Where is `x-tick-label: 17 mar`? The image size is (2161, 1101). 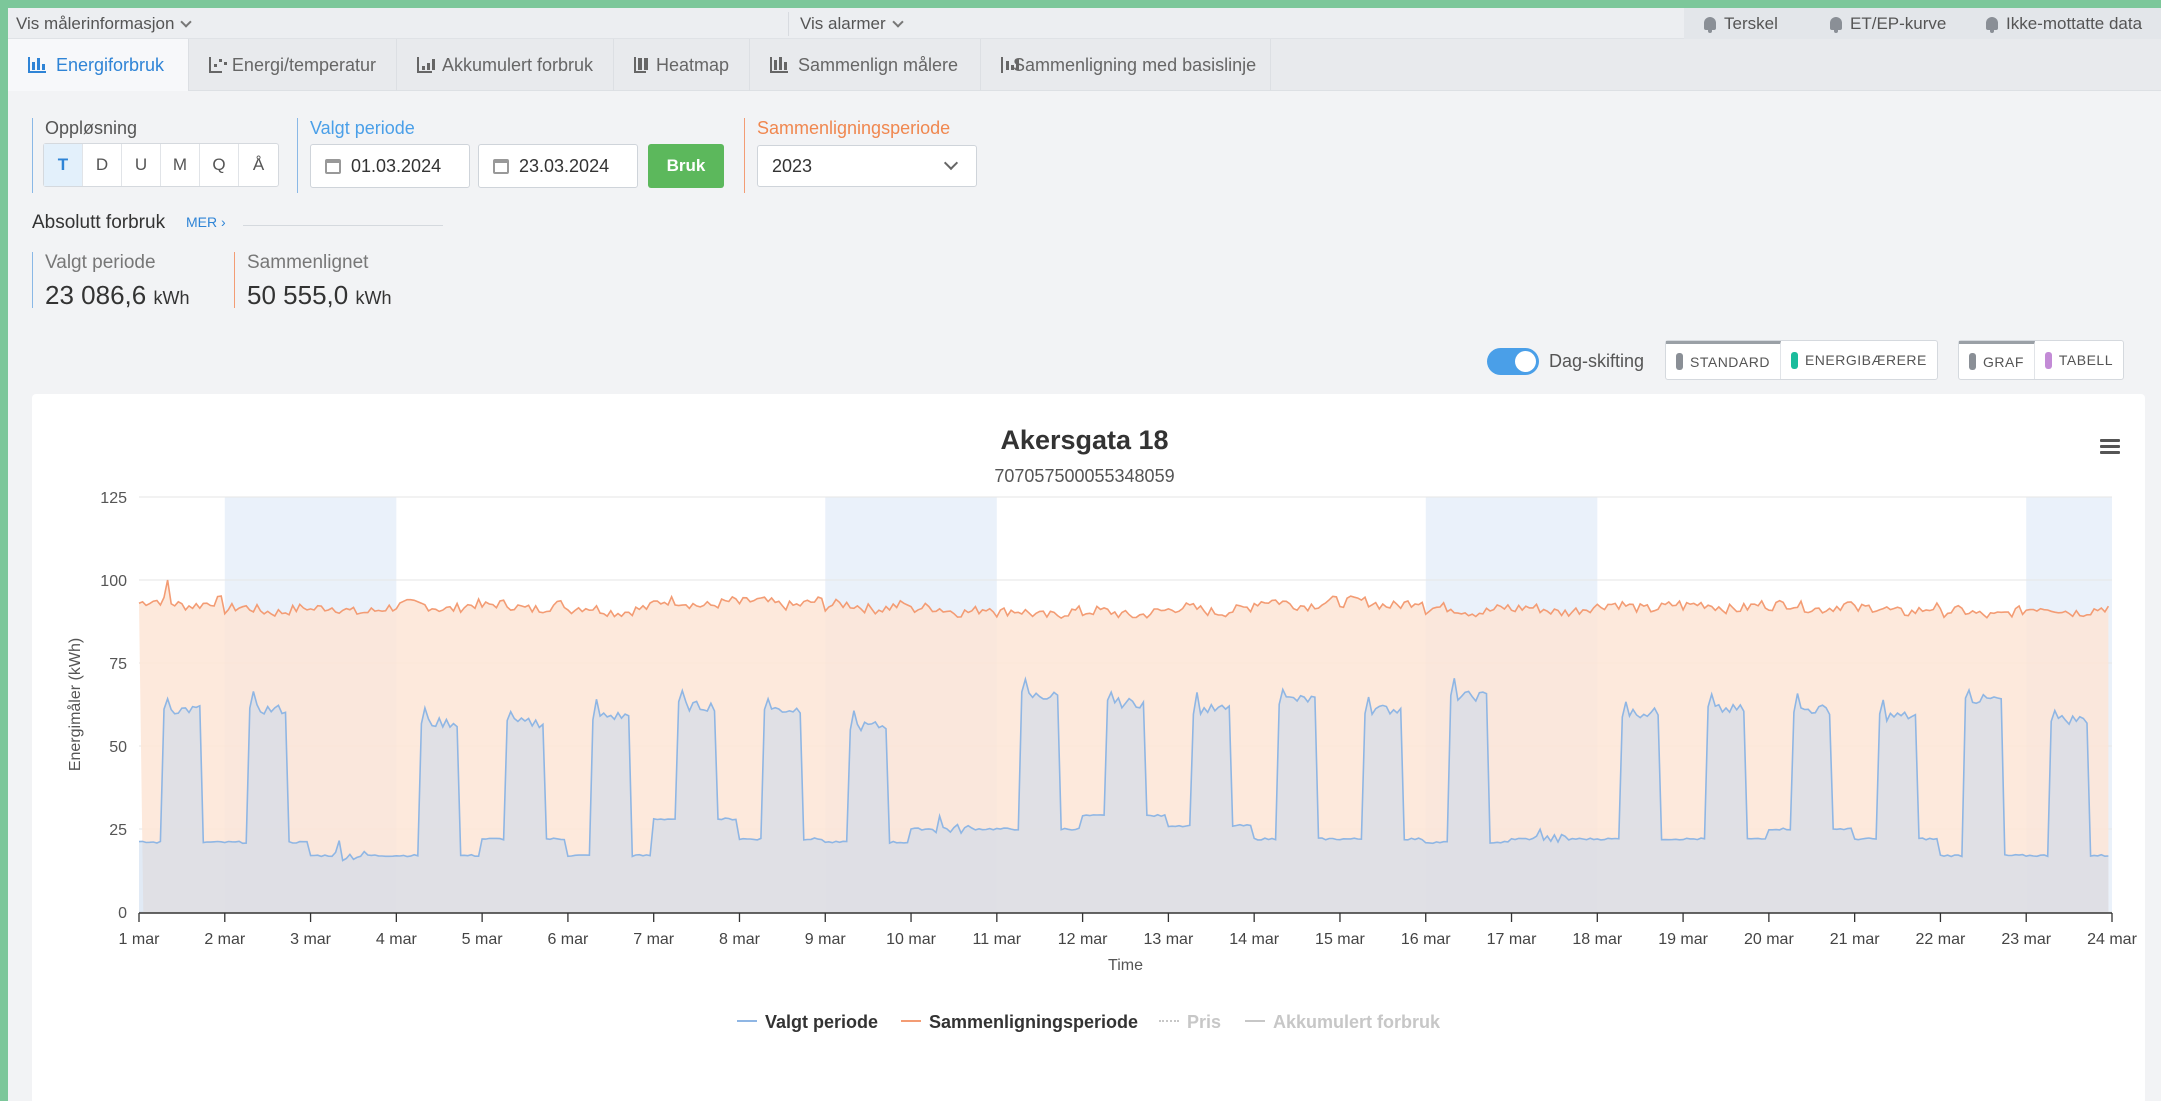 x-tick-label: 17 mar is located at coordinates (1512, 939).